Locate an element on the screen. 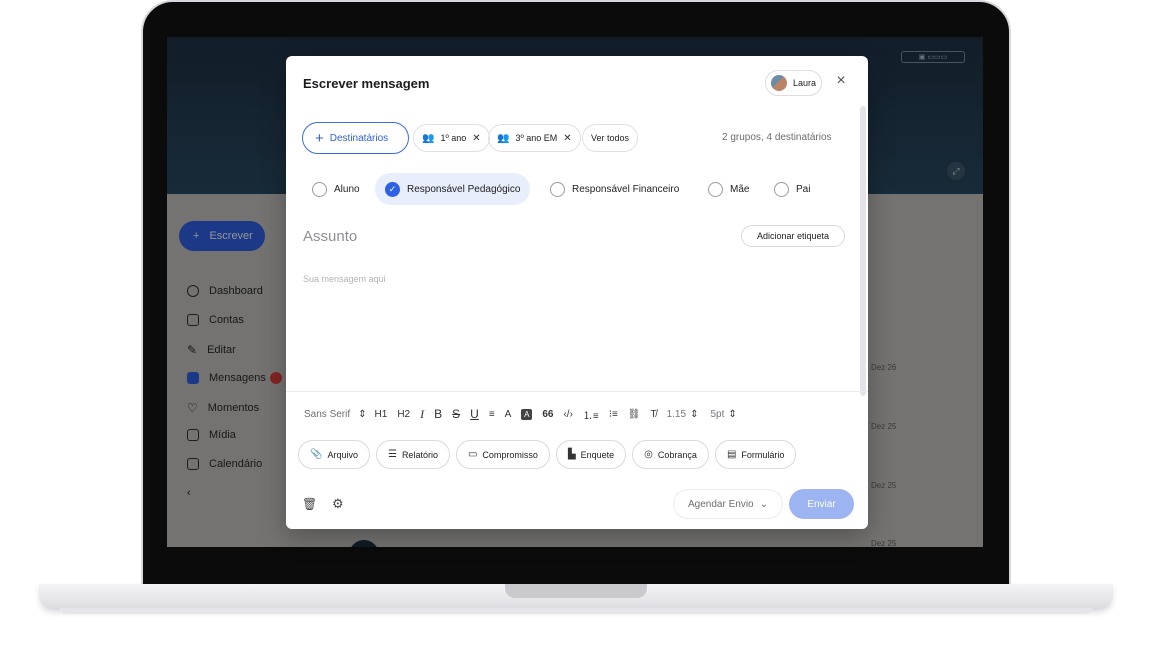 The width and height of the screenshot is (1152, 648). user-chip: Laura is located at coordinates (793, 83).